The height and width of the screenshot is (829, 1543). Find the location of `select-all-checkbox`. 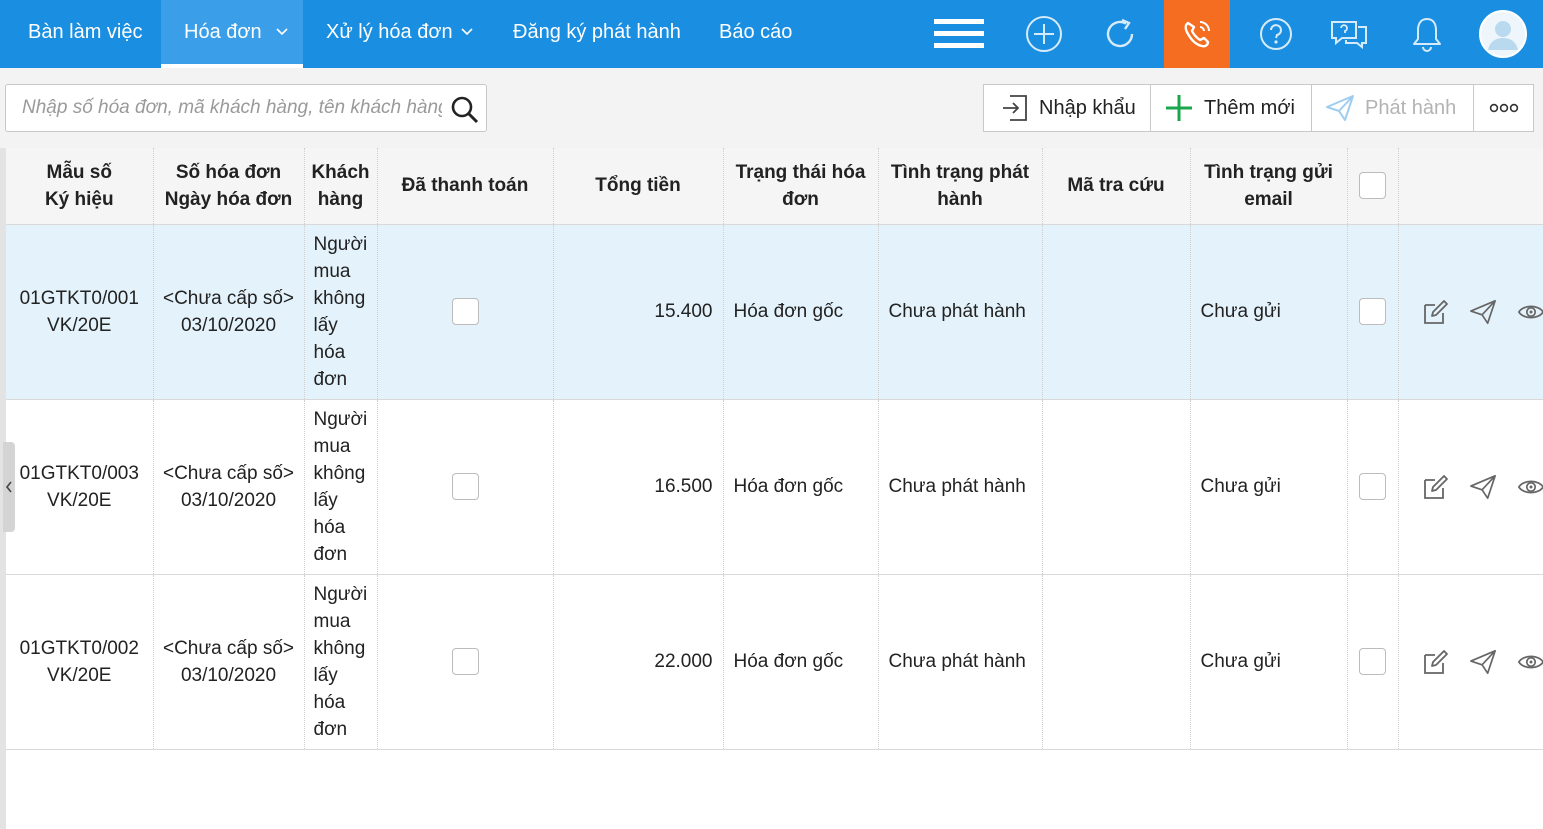

select-all-checkbox is located at coordinates (1372, 186).